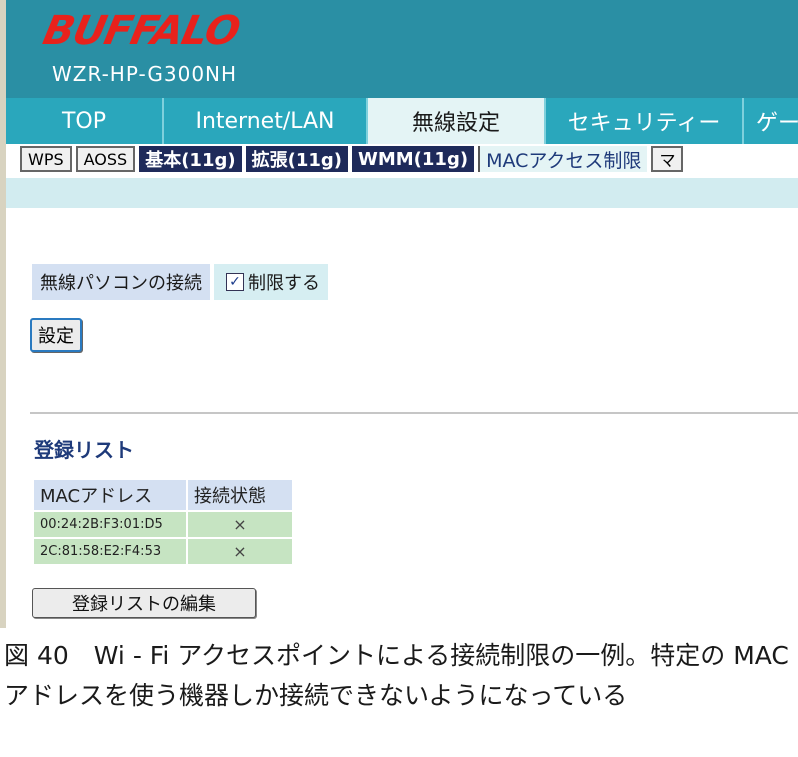  I want to click on restrict-option: ✓ 制限する, so click(271, 282).